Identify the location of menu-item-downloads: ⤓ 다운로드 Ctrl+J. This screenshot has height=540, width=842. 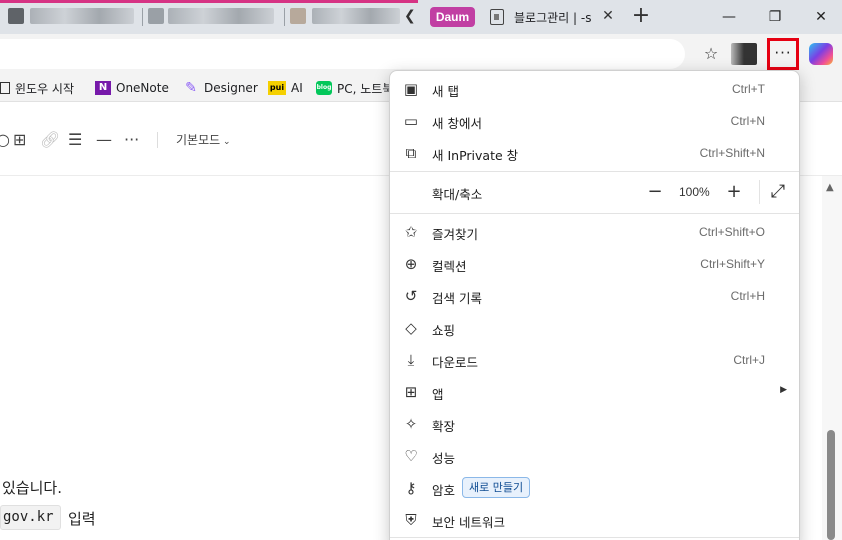
(594, 360).